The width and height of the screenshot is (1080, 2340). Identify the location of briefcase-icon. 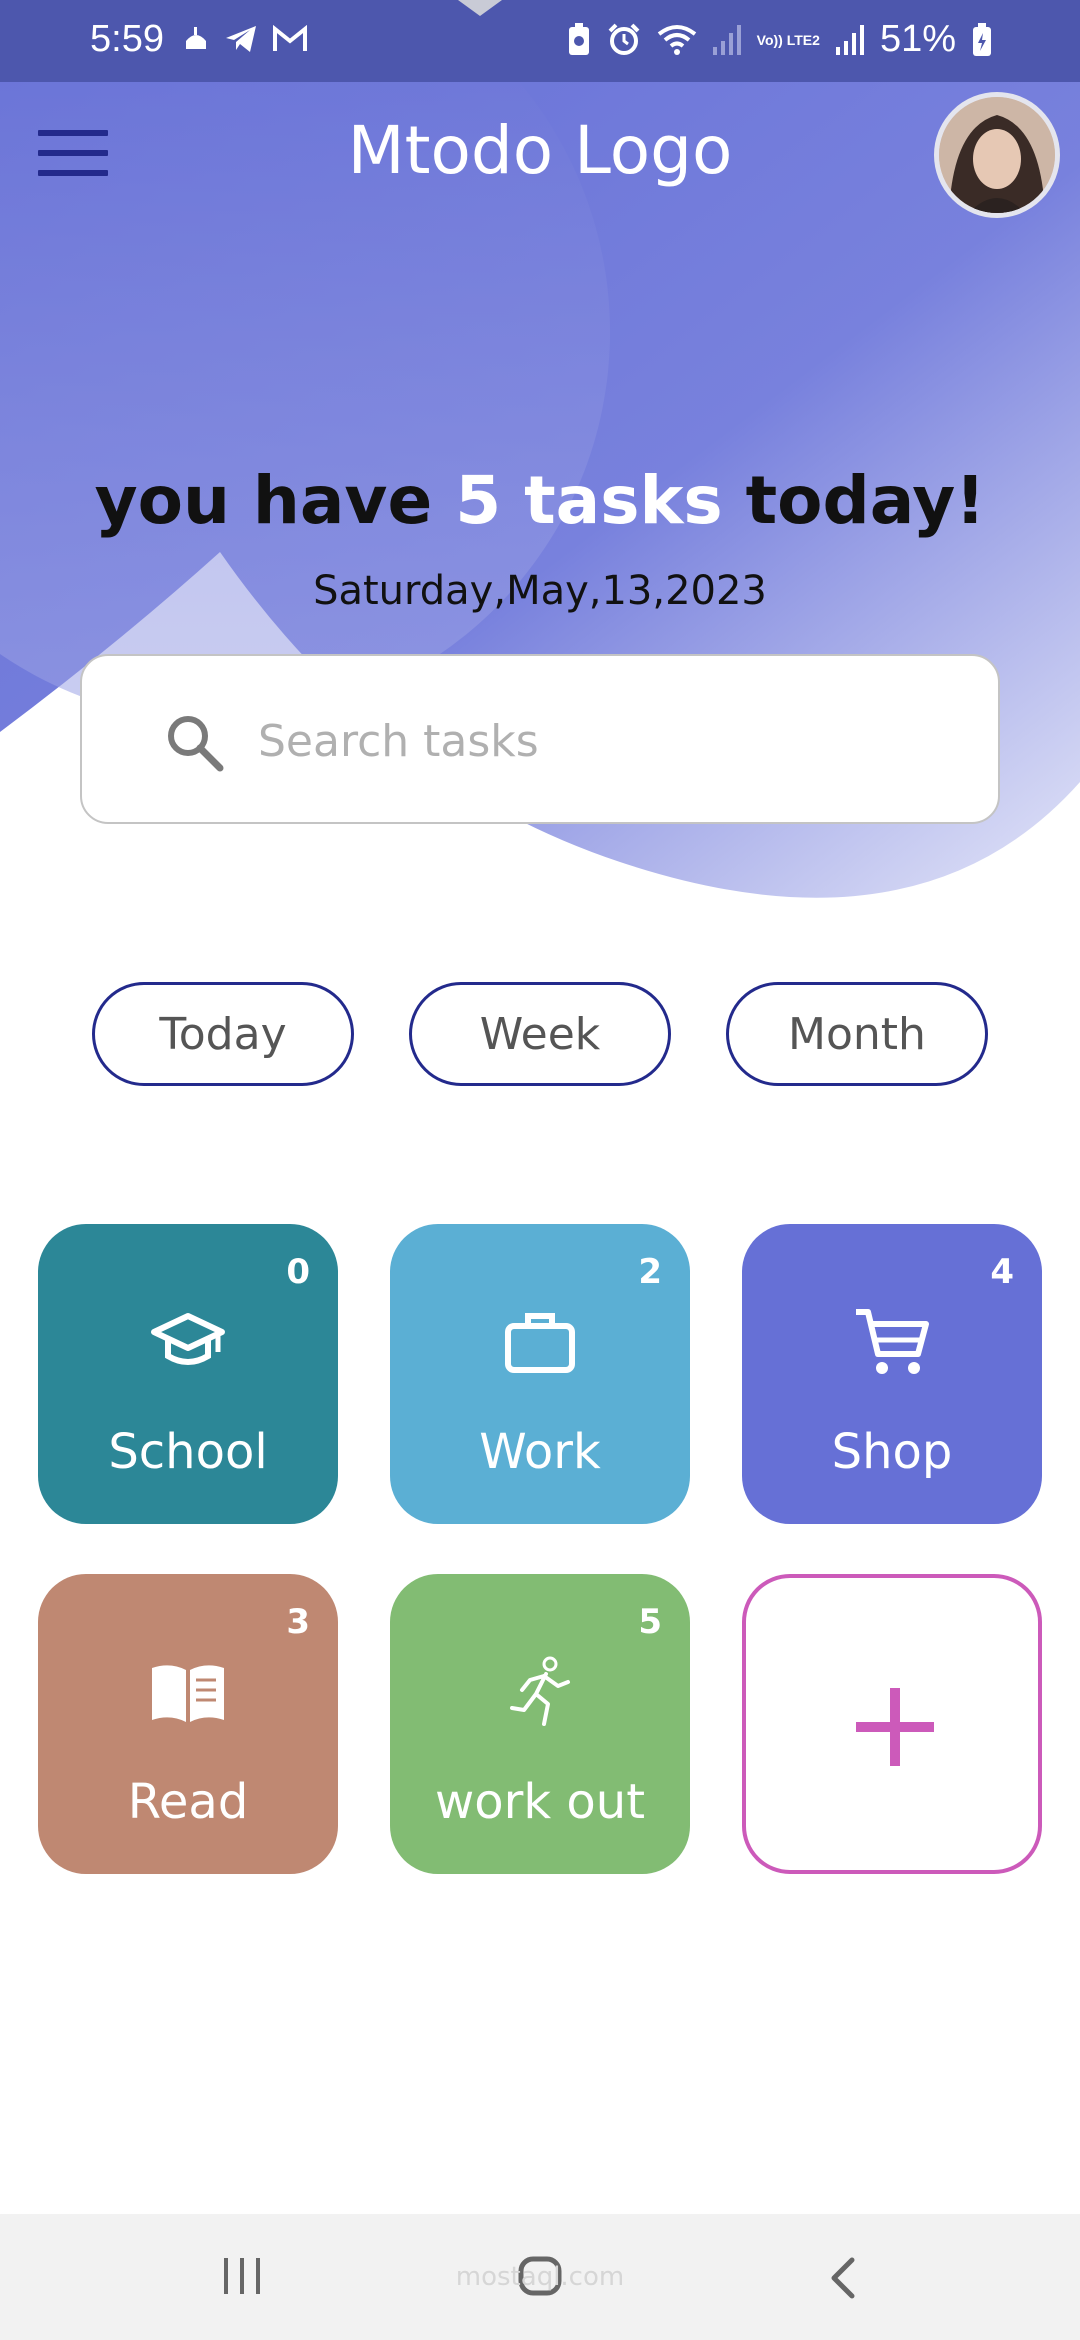
(540, 1343).